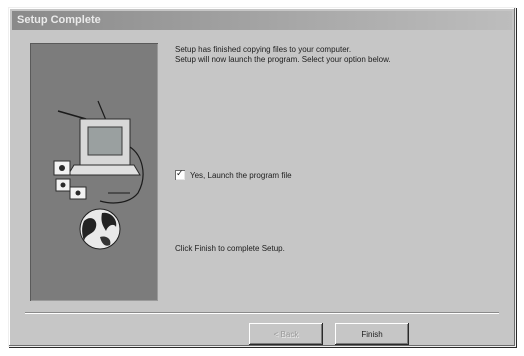 The height and width of the screenshot is (356, 524). What do you see at coordinates (262, 313) in the screenshot?
I see `button-divider` at bounding box center [262, 313].